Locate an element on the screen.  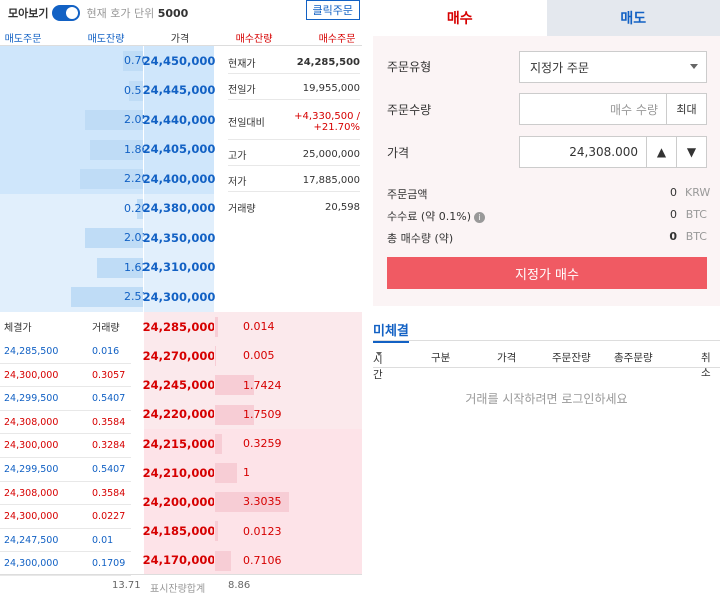
bid-qty-cell: 0.014 is located at coordinates (252, 327).